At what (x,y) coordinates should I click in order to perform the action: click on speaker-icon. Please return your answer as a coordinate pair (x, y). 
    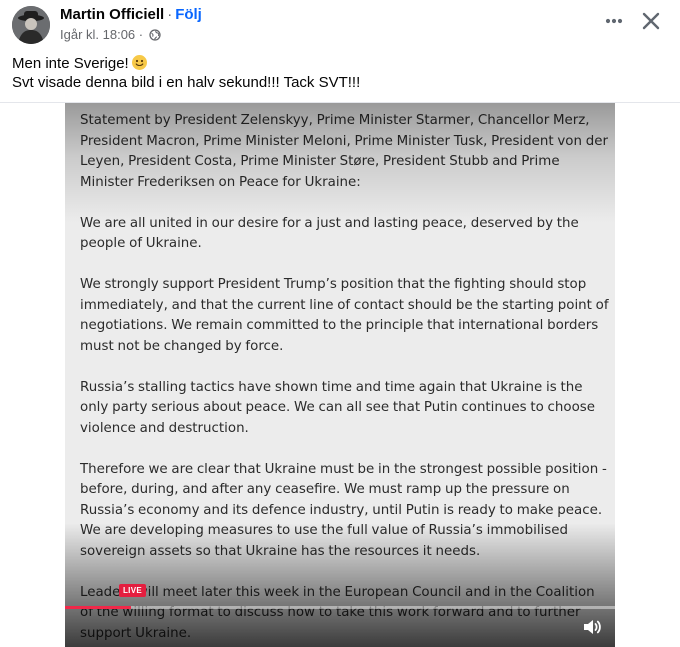
    Looking at the image, I should click on (592, 627).